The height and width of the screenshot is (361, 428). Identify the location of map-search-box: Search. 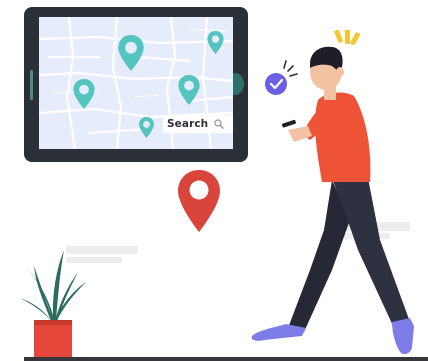
(198, 124).